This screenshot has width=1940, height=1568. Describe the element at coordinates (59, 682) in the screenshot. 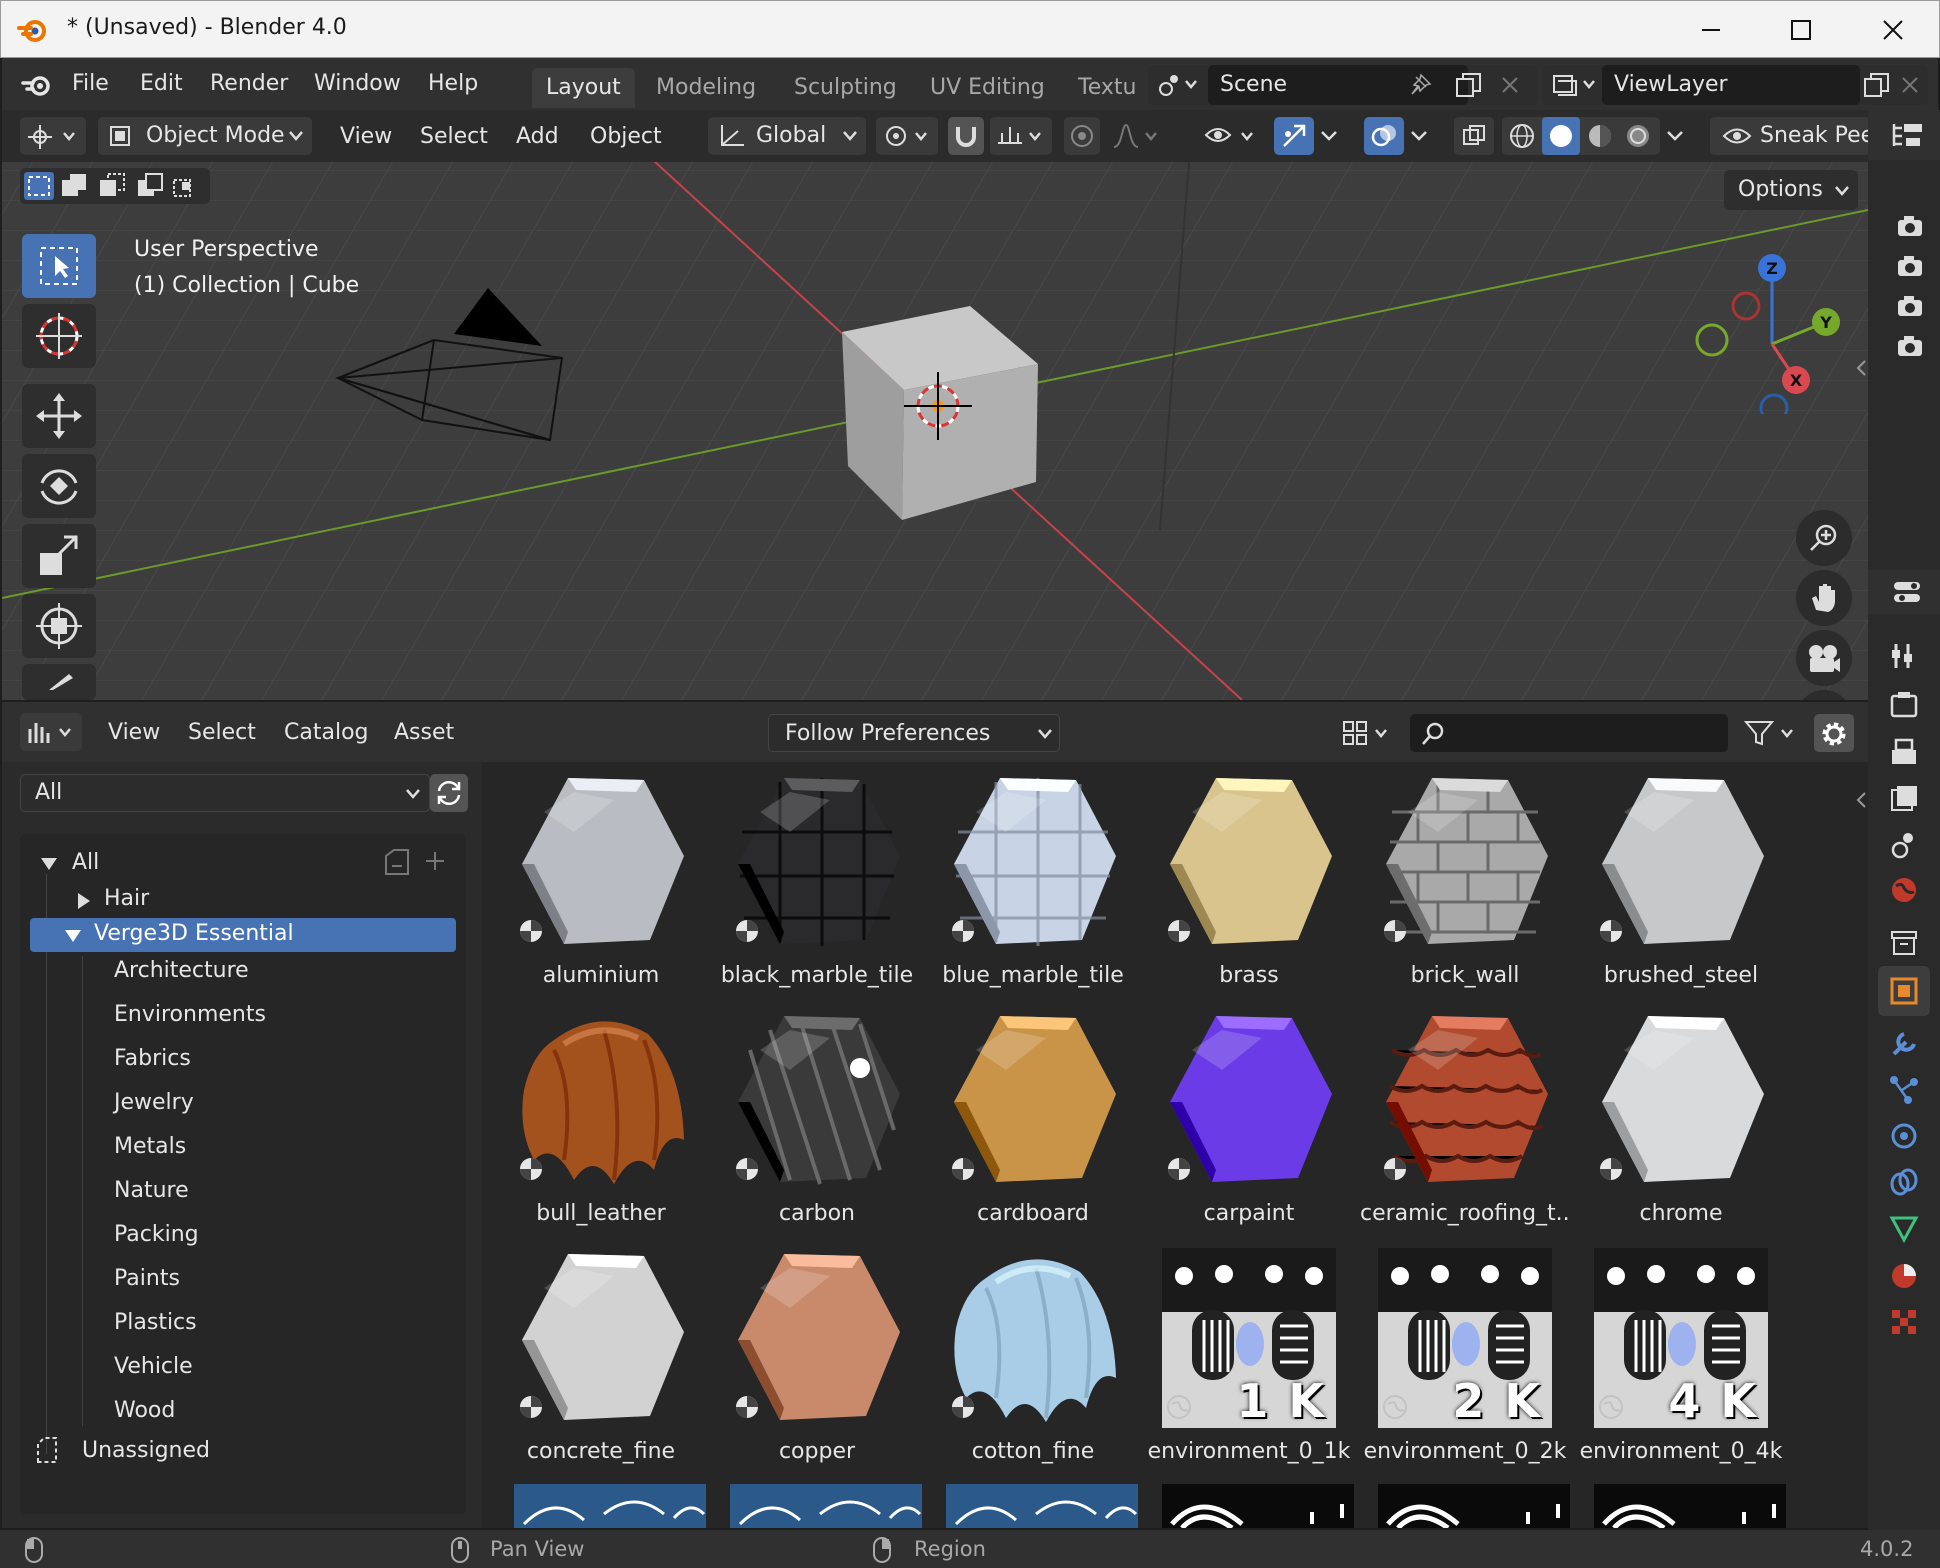

I see `annotate-tool` at that location.